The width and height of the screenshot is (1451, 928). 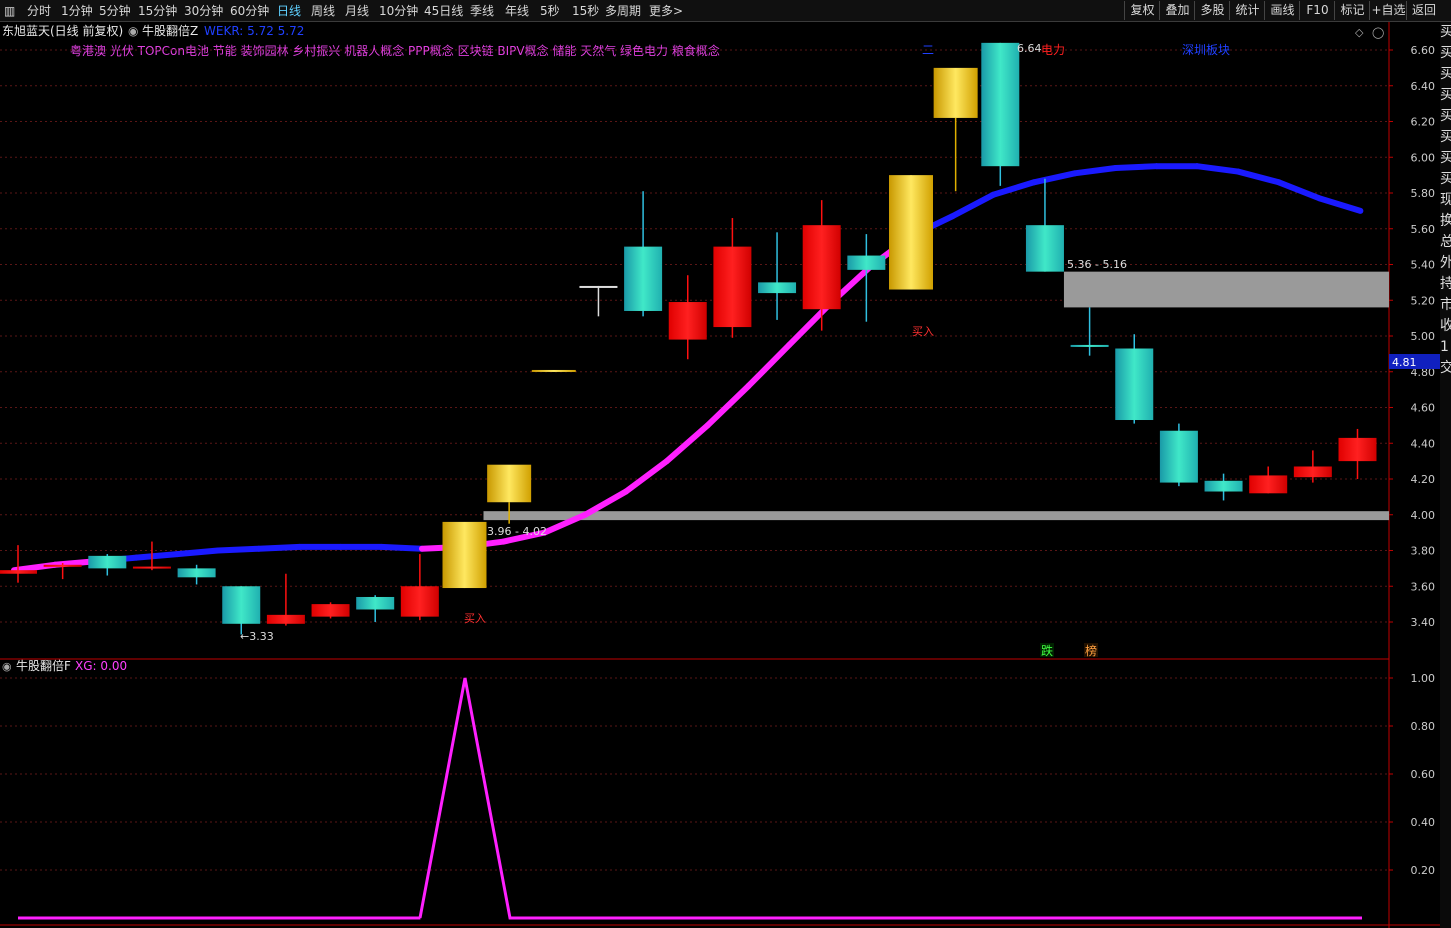 I want to click on xg-value: XG: 0.00, so click(x=101, y=666).